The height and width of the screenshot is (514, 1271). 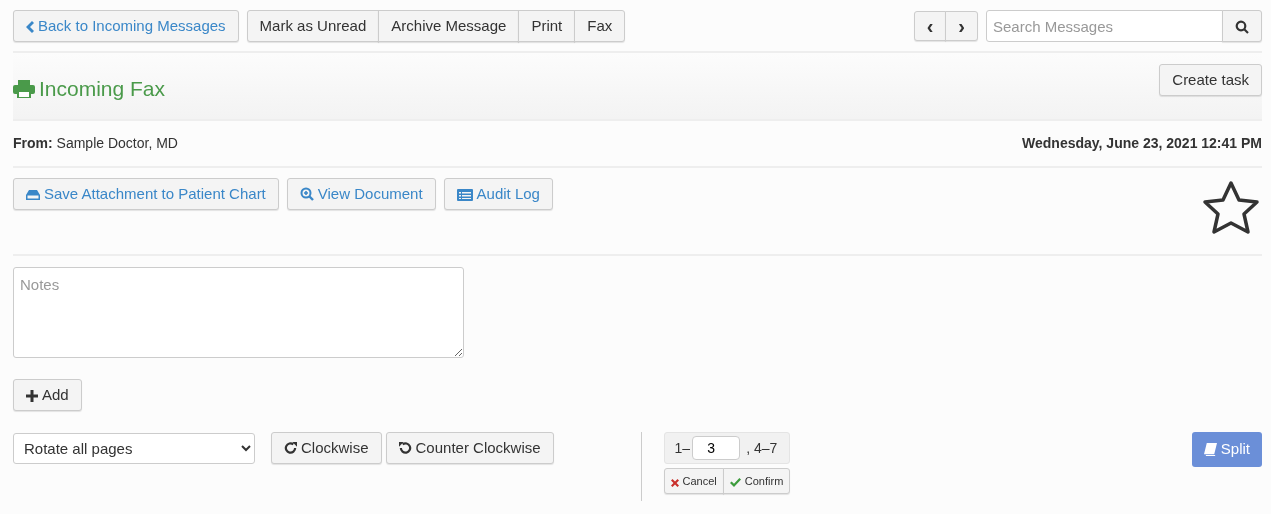 I want to click on range-prefix: 1–, so click(x=682, y=448).